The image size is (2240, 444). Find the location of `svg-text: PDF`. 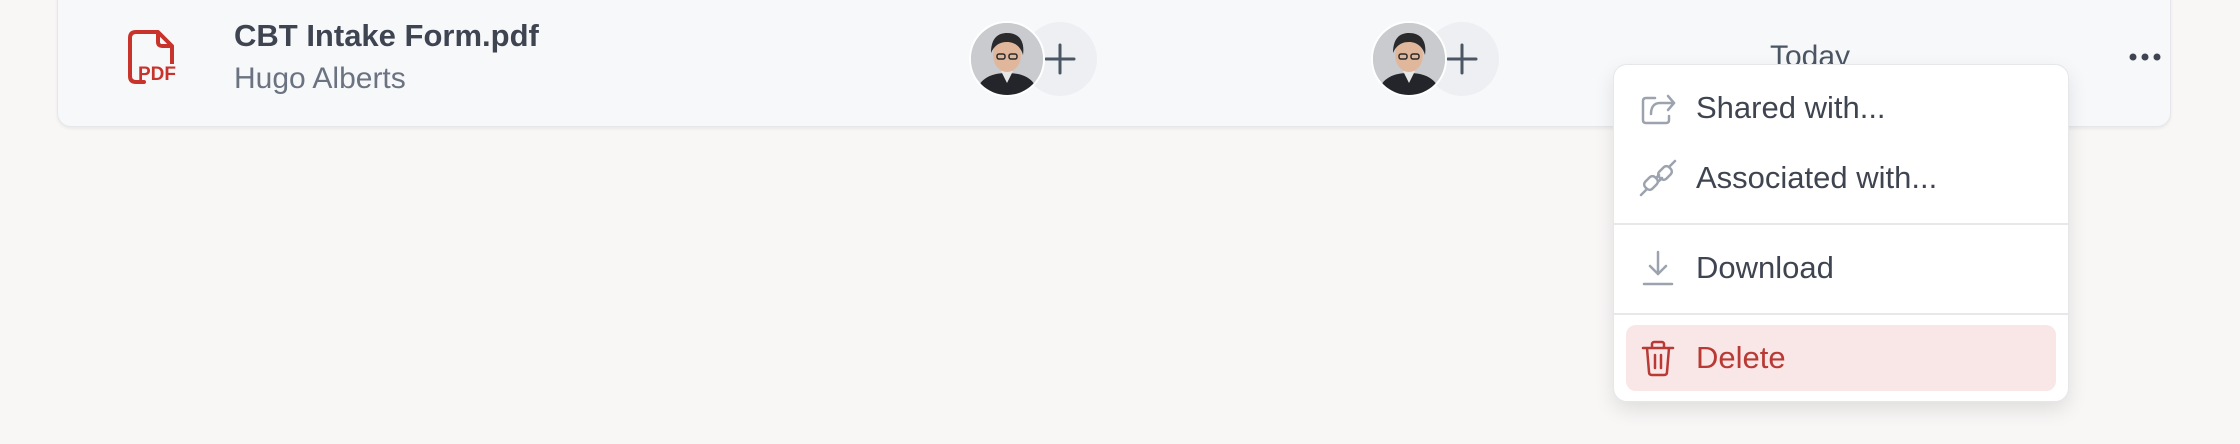

svg-text: PDF is located at coordinates (157, 74).